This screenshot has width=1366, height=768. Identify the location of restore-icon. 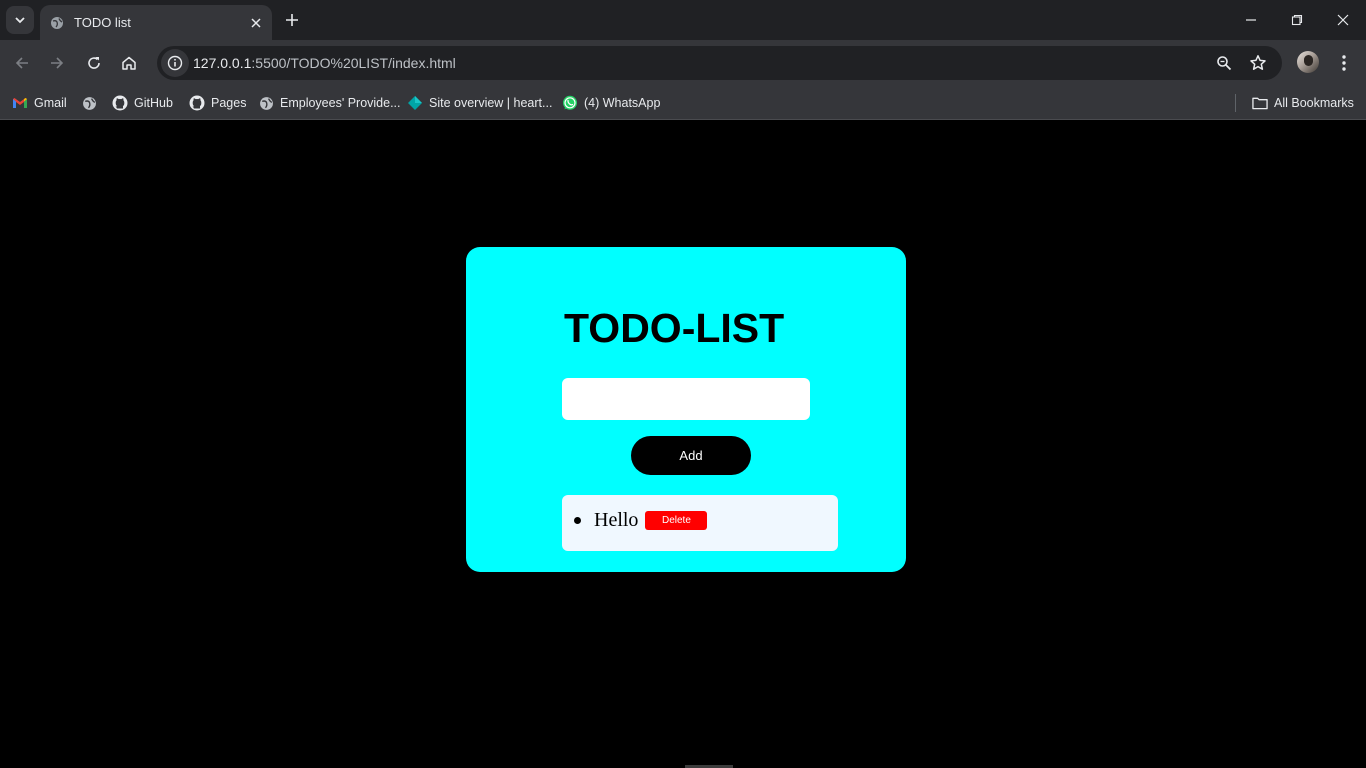
(1297, 20).